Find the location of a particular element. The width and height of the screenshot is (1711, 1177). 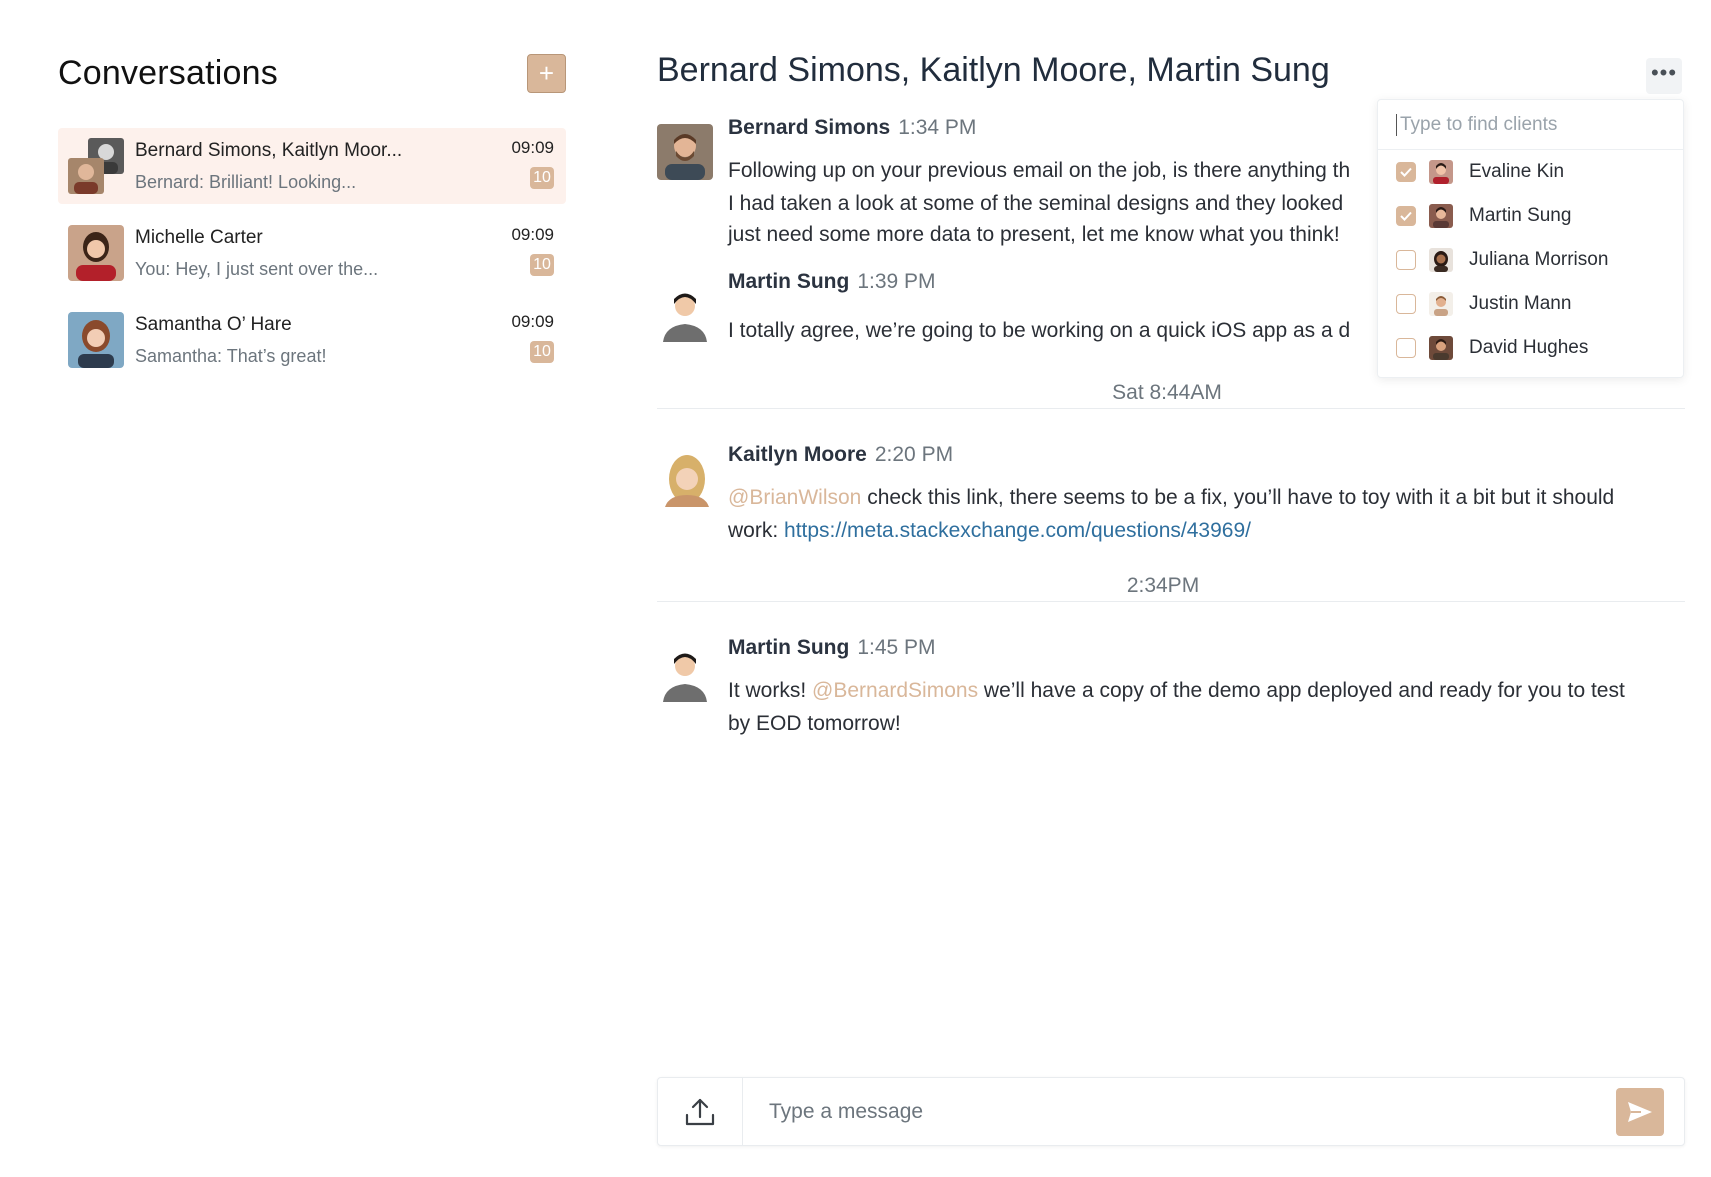

client-search is located at coordinates (1530, 125).